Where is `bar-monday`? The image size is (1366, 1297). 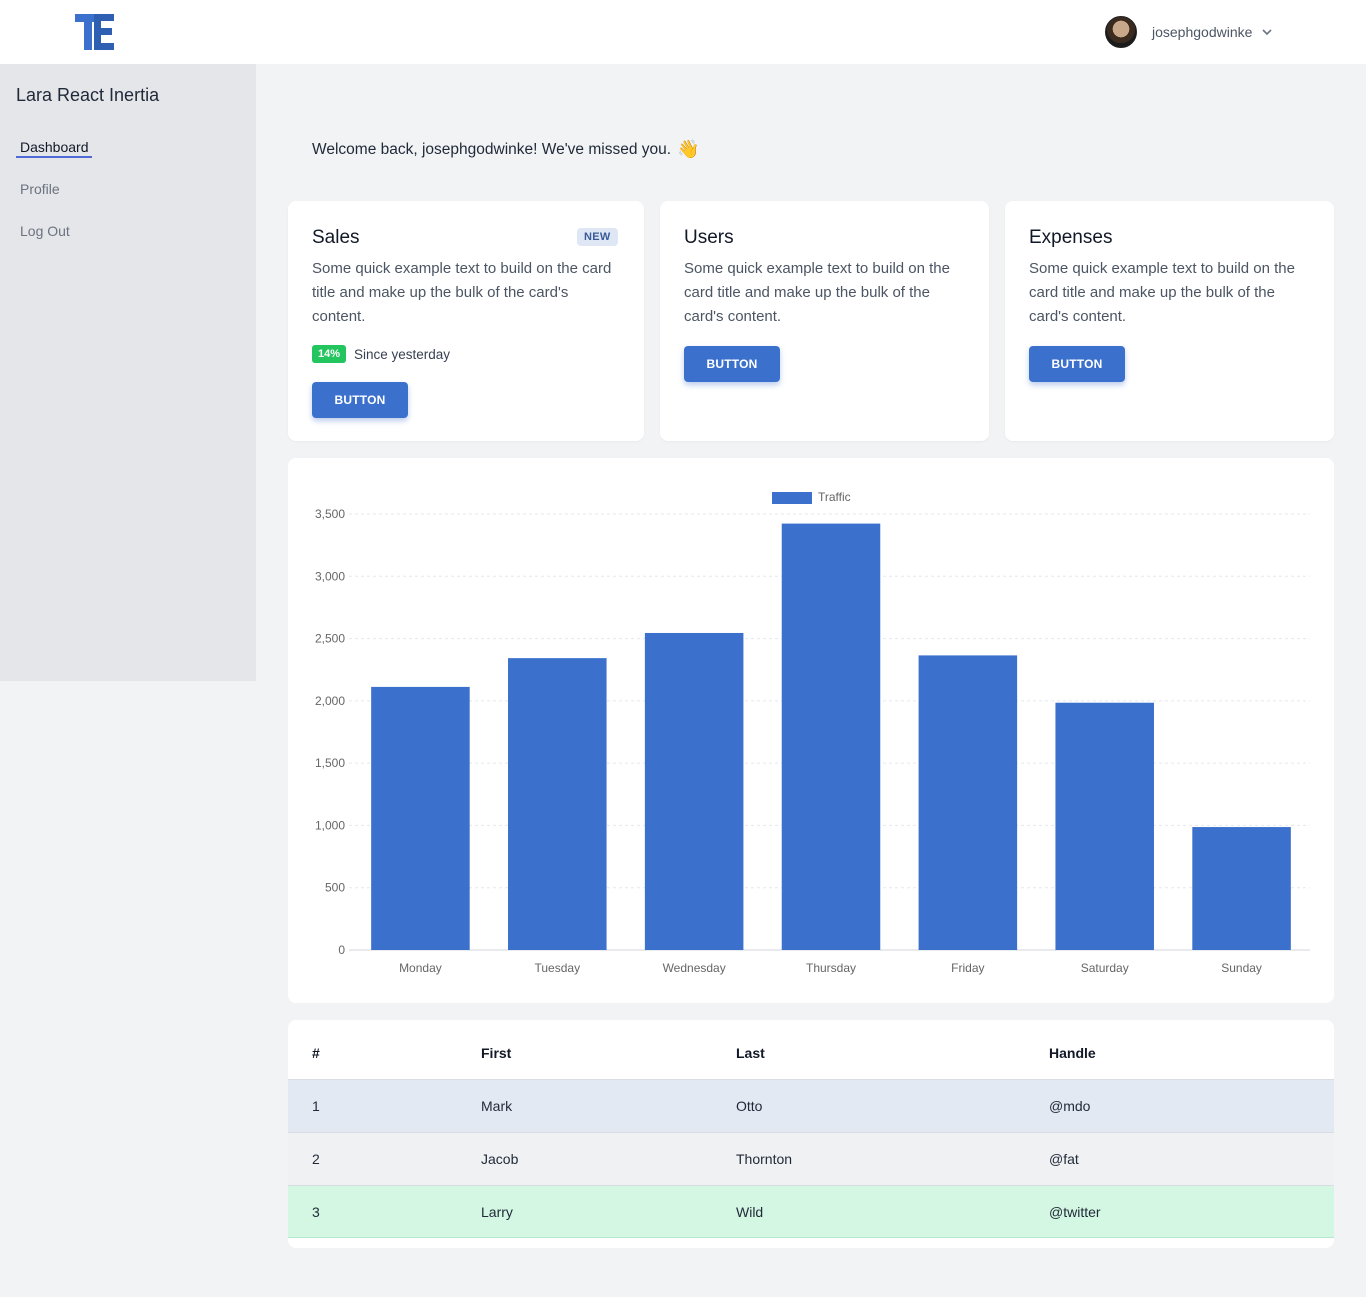
bar-monday is located at coordinates (420, 818).